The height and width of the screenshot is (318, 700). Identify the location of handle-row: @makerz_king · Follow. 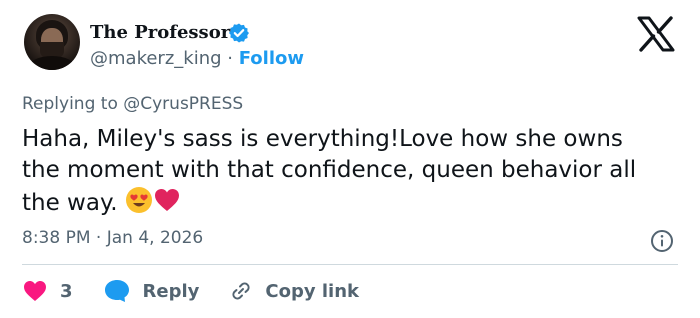
(197, 58).